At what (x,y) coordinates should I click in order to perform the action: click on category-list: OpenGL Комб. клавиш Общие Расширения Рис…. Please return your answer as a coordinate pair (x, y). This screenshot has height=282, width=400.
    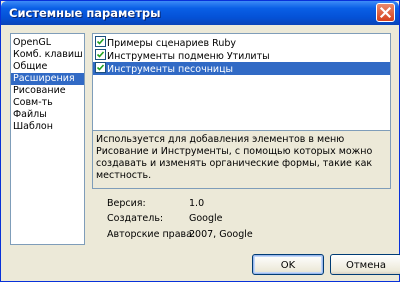
    Looking at the image, I should click on (47, 139).